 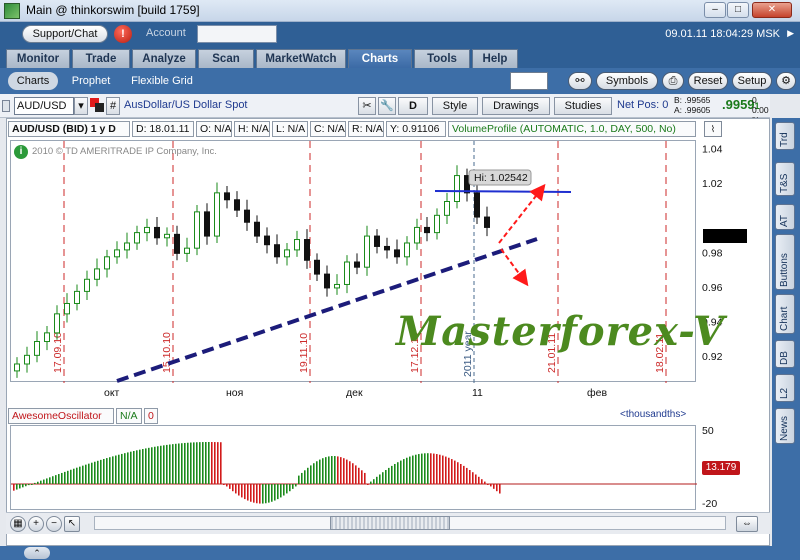 I want to click on title-bar: Main @ thinkorswim [build 1759] – □ ✕, so click(x=400, y=11).